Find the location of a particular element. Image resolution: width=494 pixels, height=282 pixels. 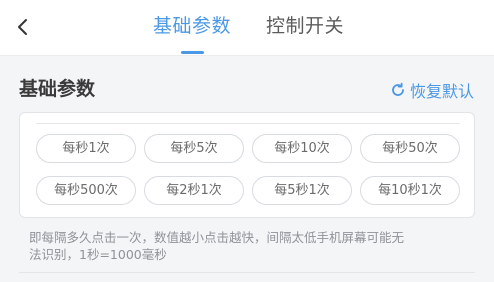

back-button is located at coordinates (23, 27).